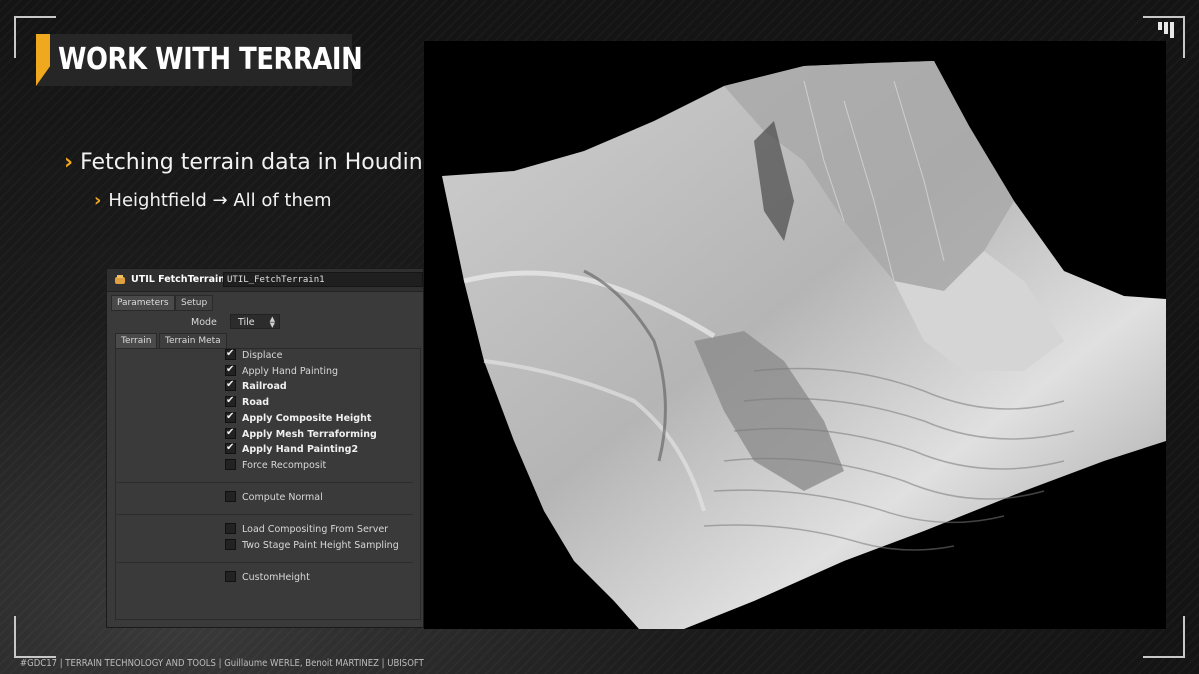 The width and height of the screenshot is (1199, 674). What do you see at coordinates (1166, 30) in the screenshot?
I see `ubisoft-logo-icon` at bounding box center [1166, 30].